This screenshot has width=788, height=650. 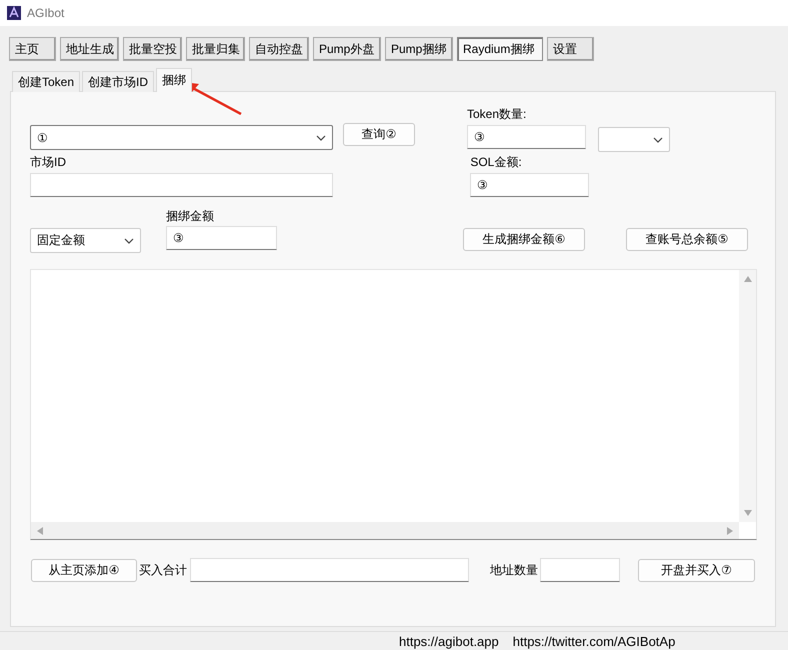 I want to click on main-tab: 自动控盘, so click(x=279, y=49).